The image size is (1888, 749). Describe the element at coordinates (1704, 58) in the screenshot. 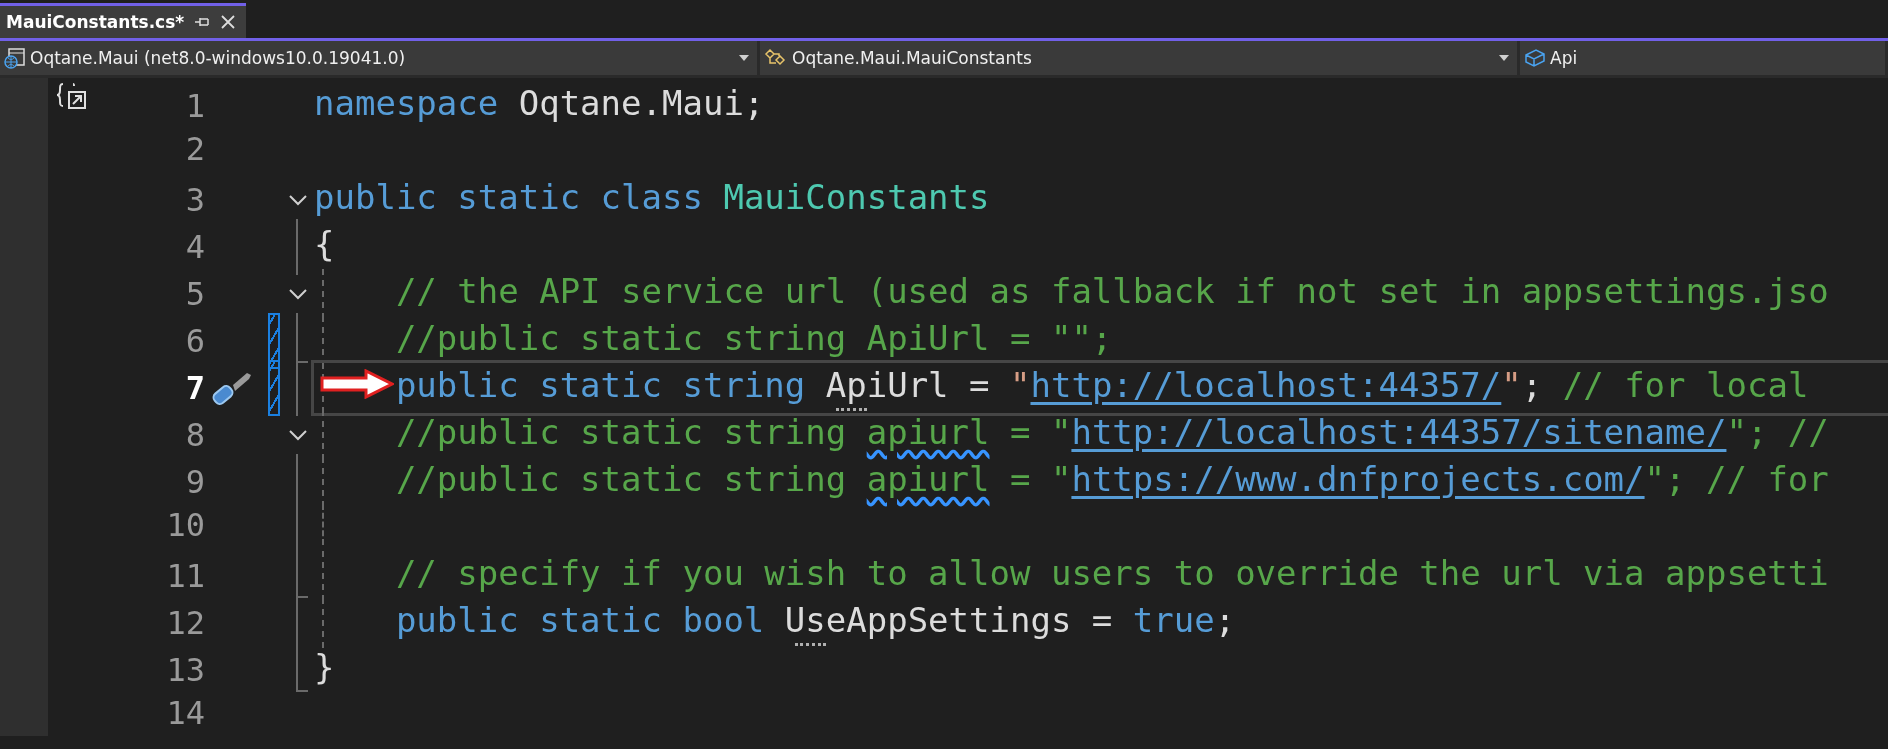

I see `navigation-dropdown: Api` at that location.